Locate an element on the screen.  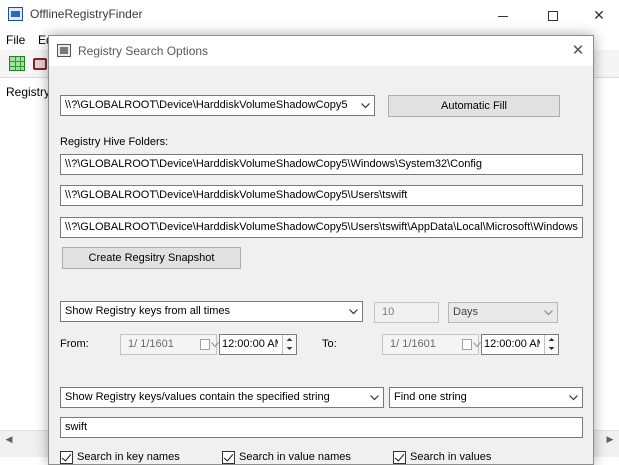
maximize-icon is located at coordinates (553, 16).